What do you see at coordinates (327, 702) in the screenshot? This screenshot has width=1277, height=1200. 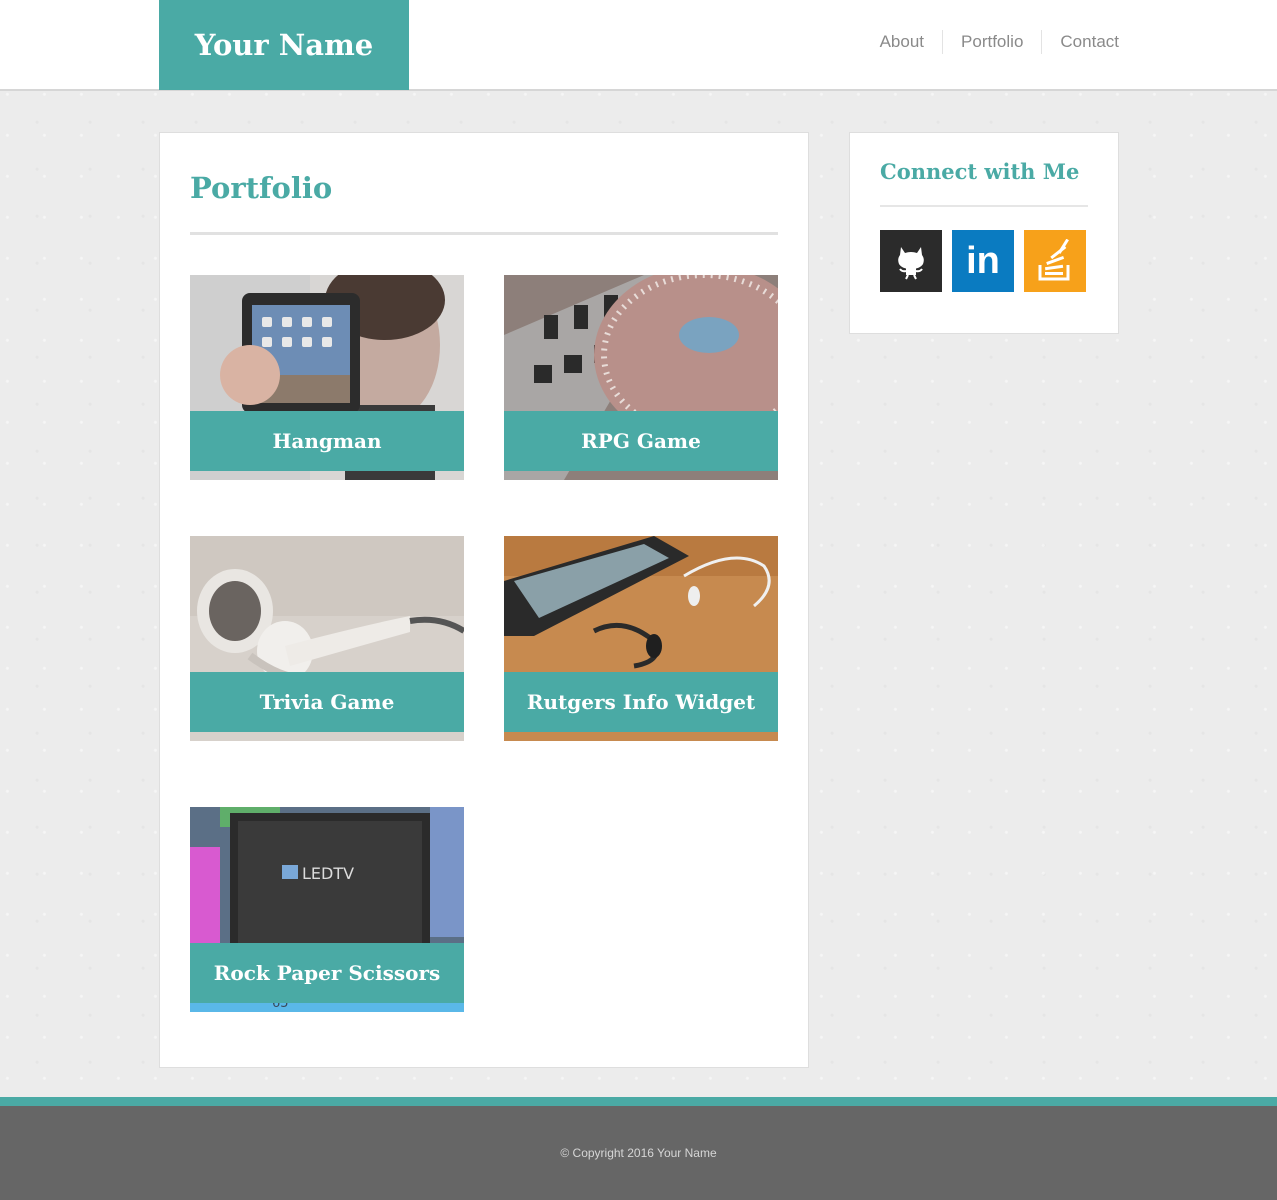 I see `project-title: Trivia Game` at bounding box center [327, 702].